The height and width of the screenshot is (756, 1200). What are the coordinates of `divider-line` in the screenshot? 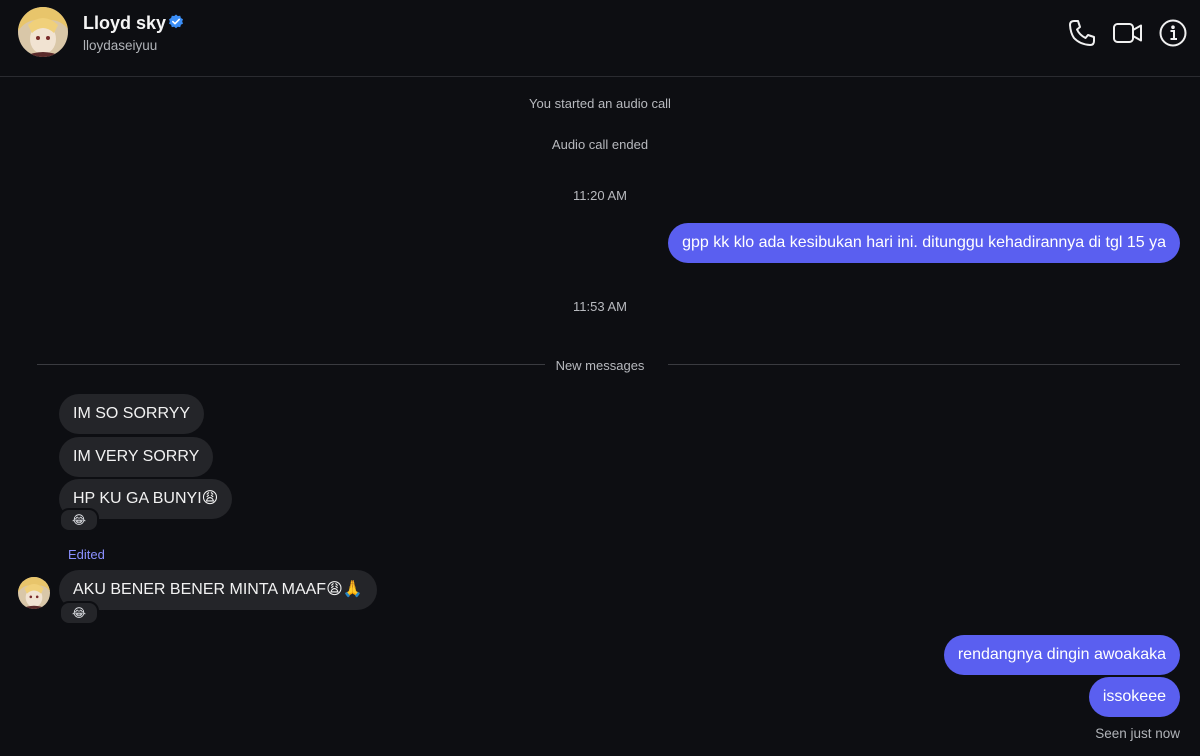 It's located at (924, 364).